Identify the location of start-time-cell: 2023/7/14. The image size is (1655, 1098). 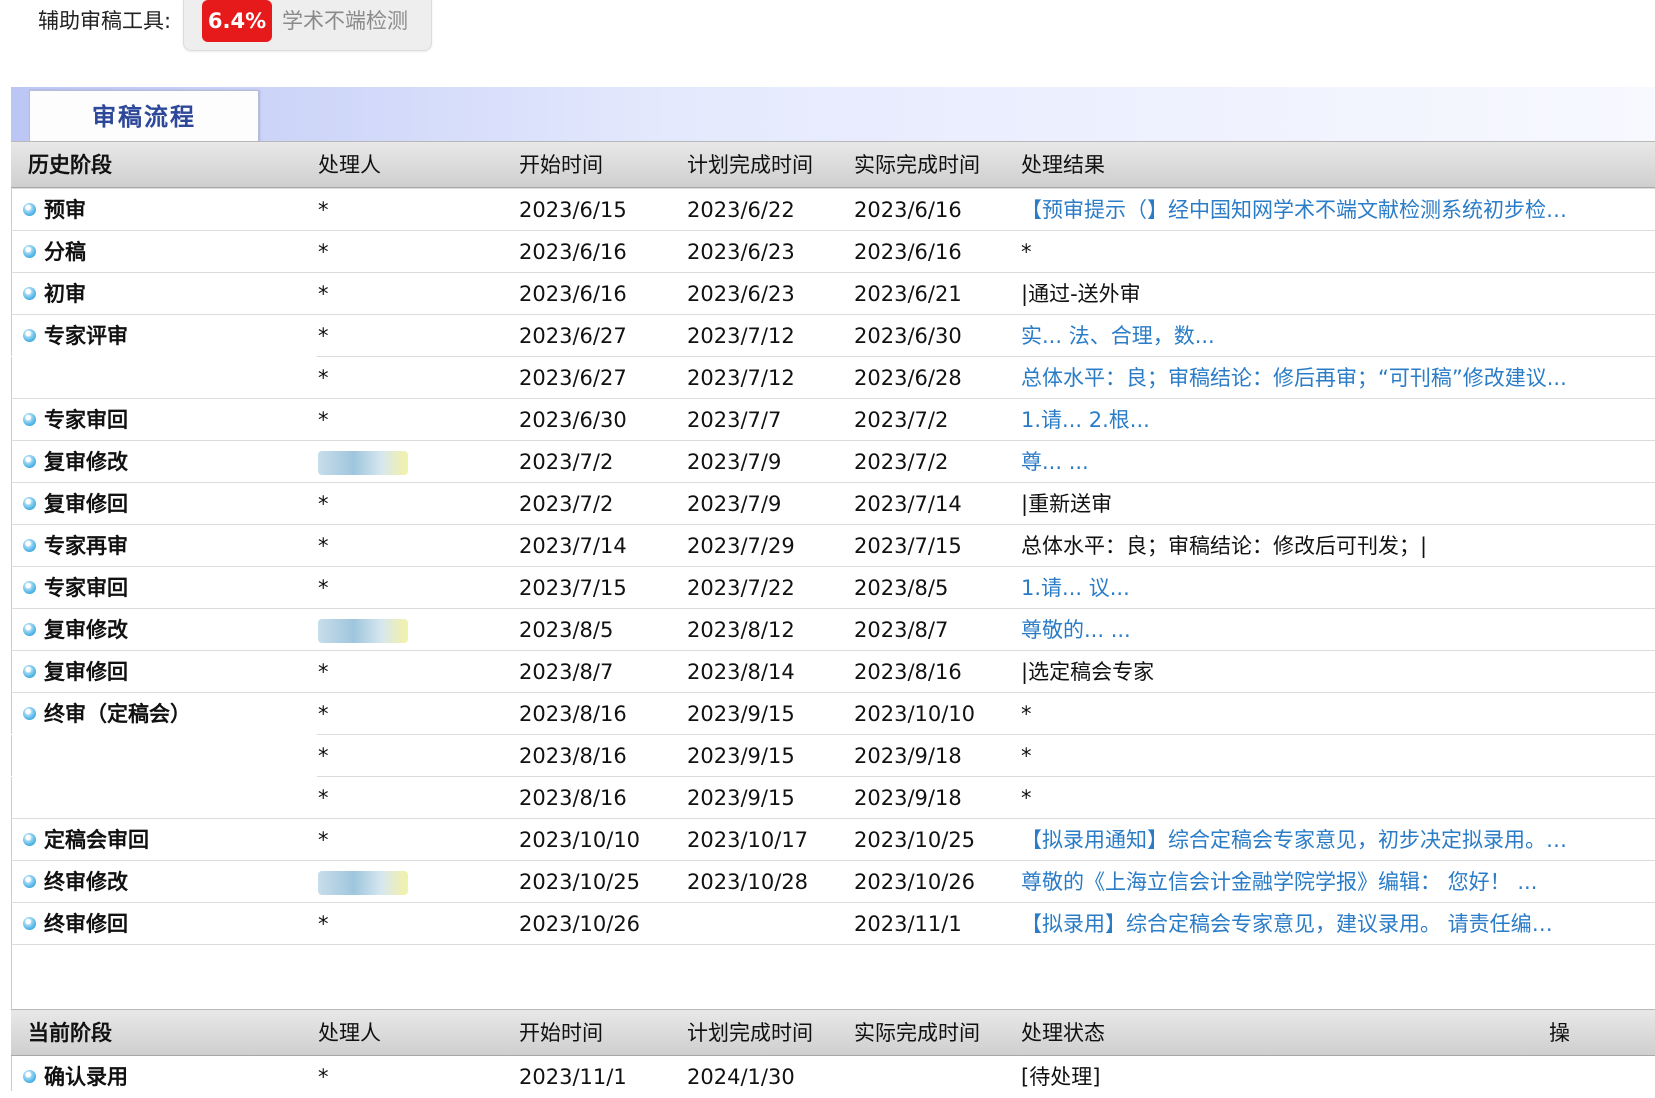
(573, 546).